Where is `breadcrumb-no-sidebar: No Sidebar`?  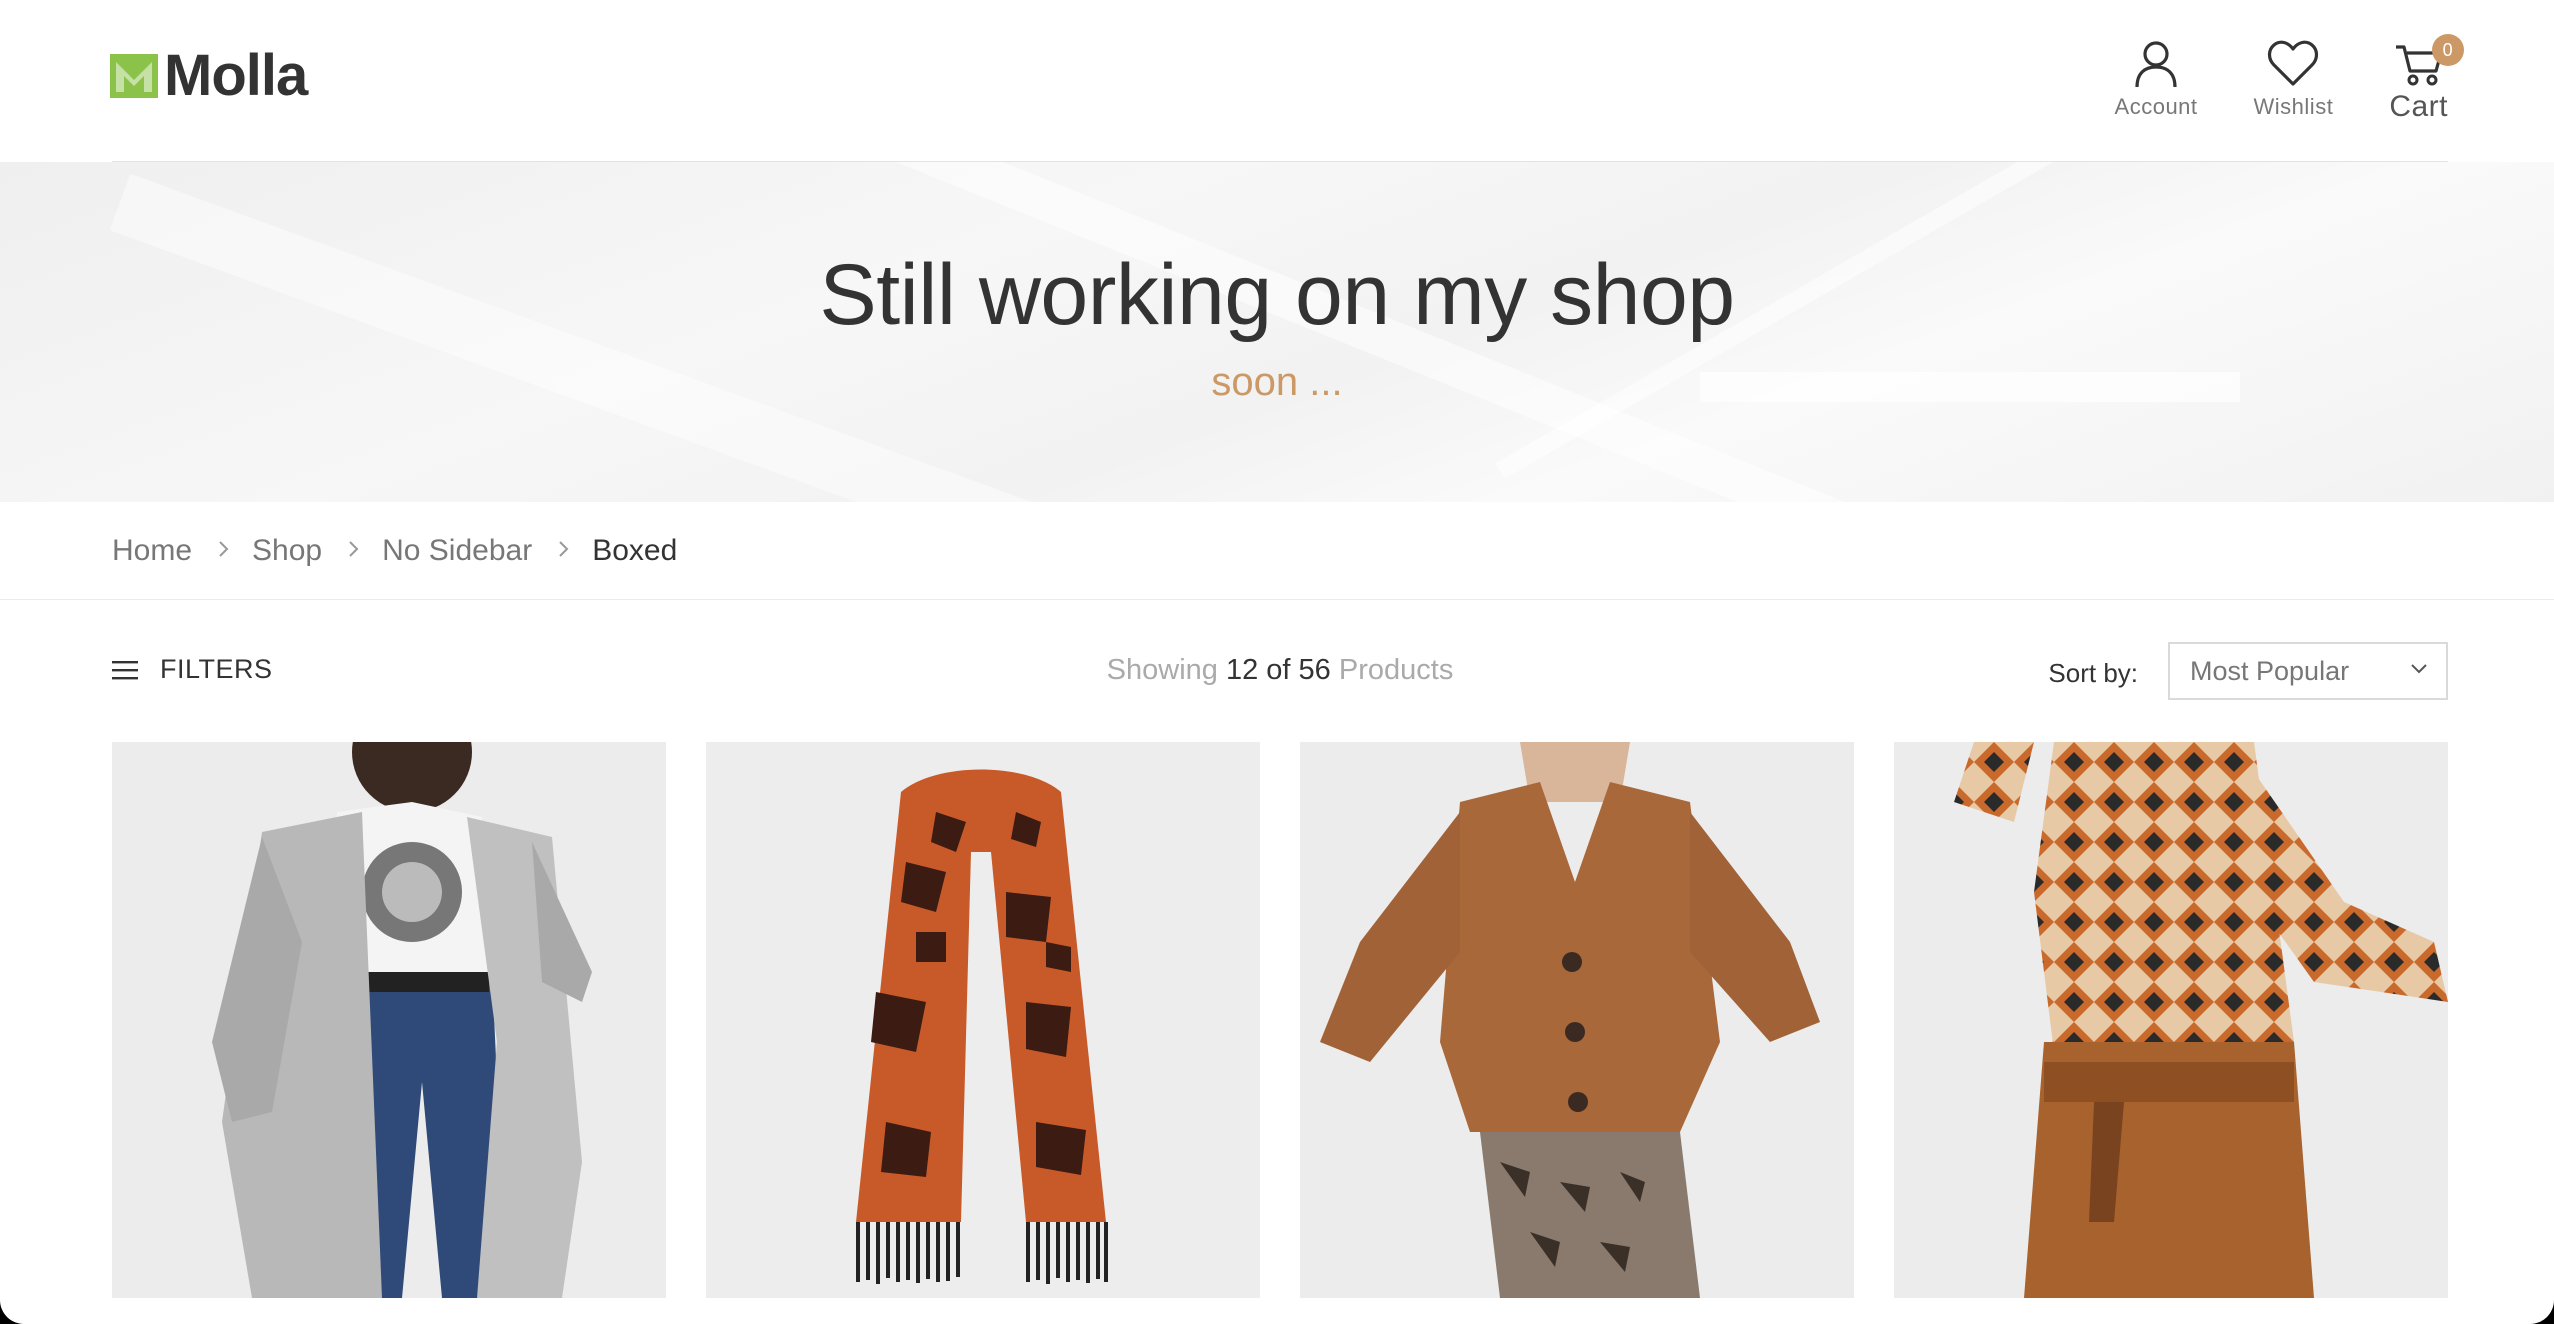 breadcrumb-no-sidebar: No Sidebar is located at coordinates (457, 551).